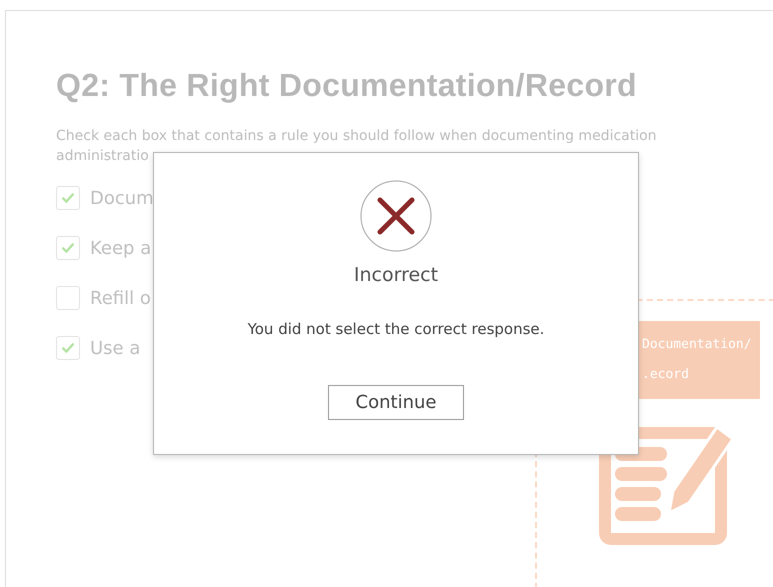 Image resolution: width=773 pixels, height=587 pixels. What do you see at coordinates (697, 360) in the screenshot?
I see `card-heading: Documentation/ .ecord` at bounding box center [697, 360].